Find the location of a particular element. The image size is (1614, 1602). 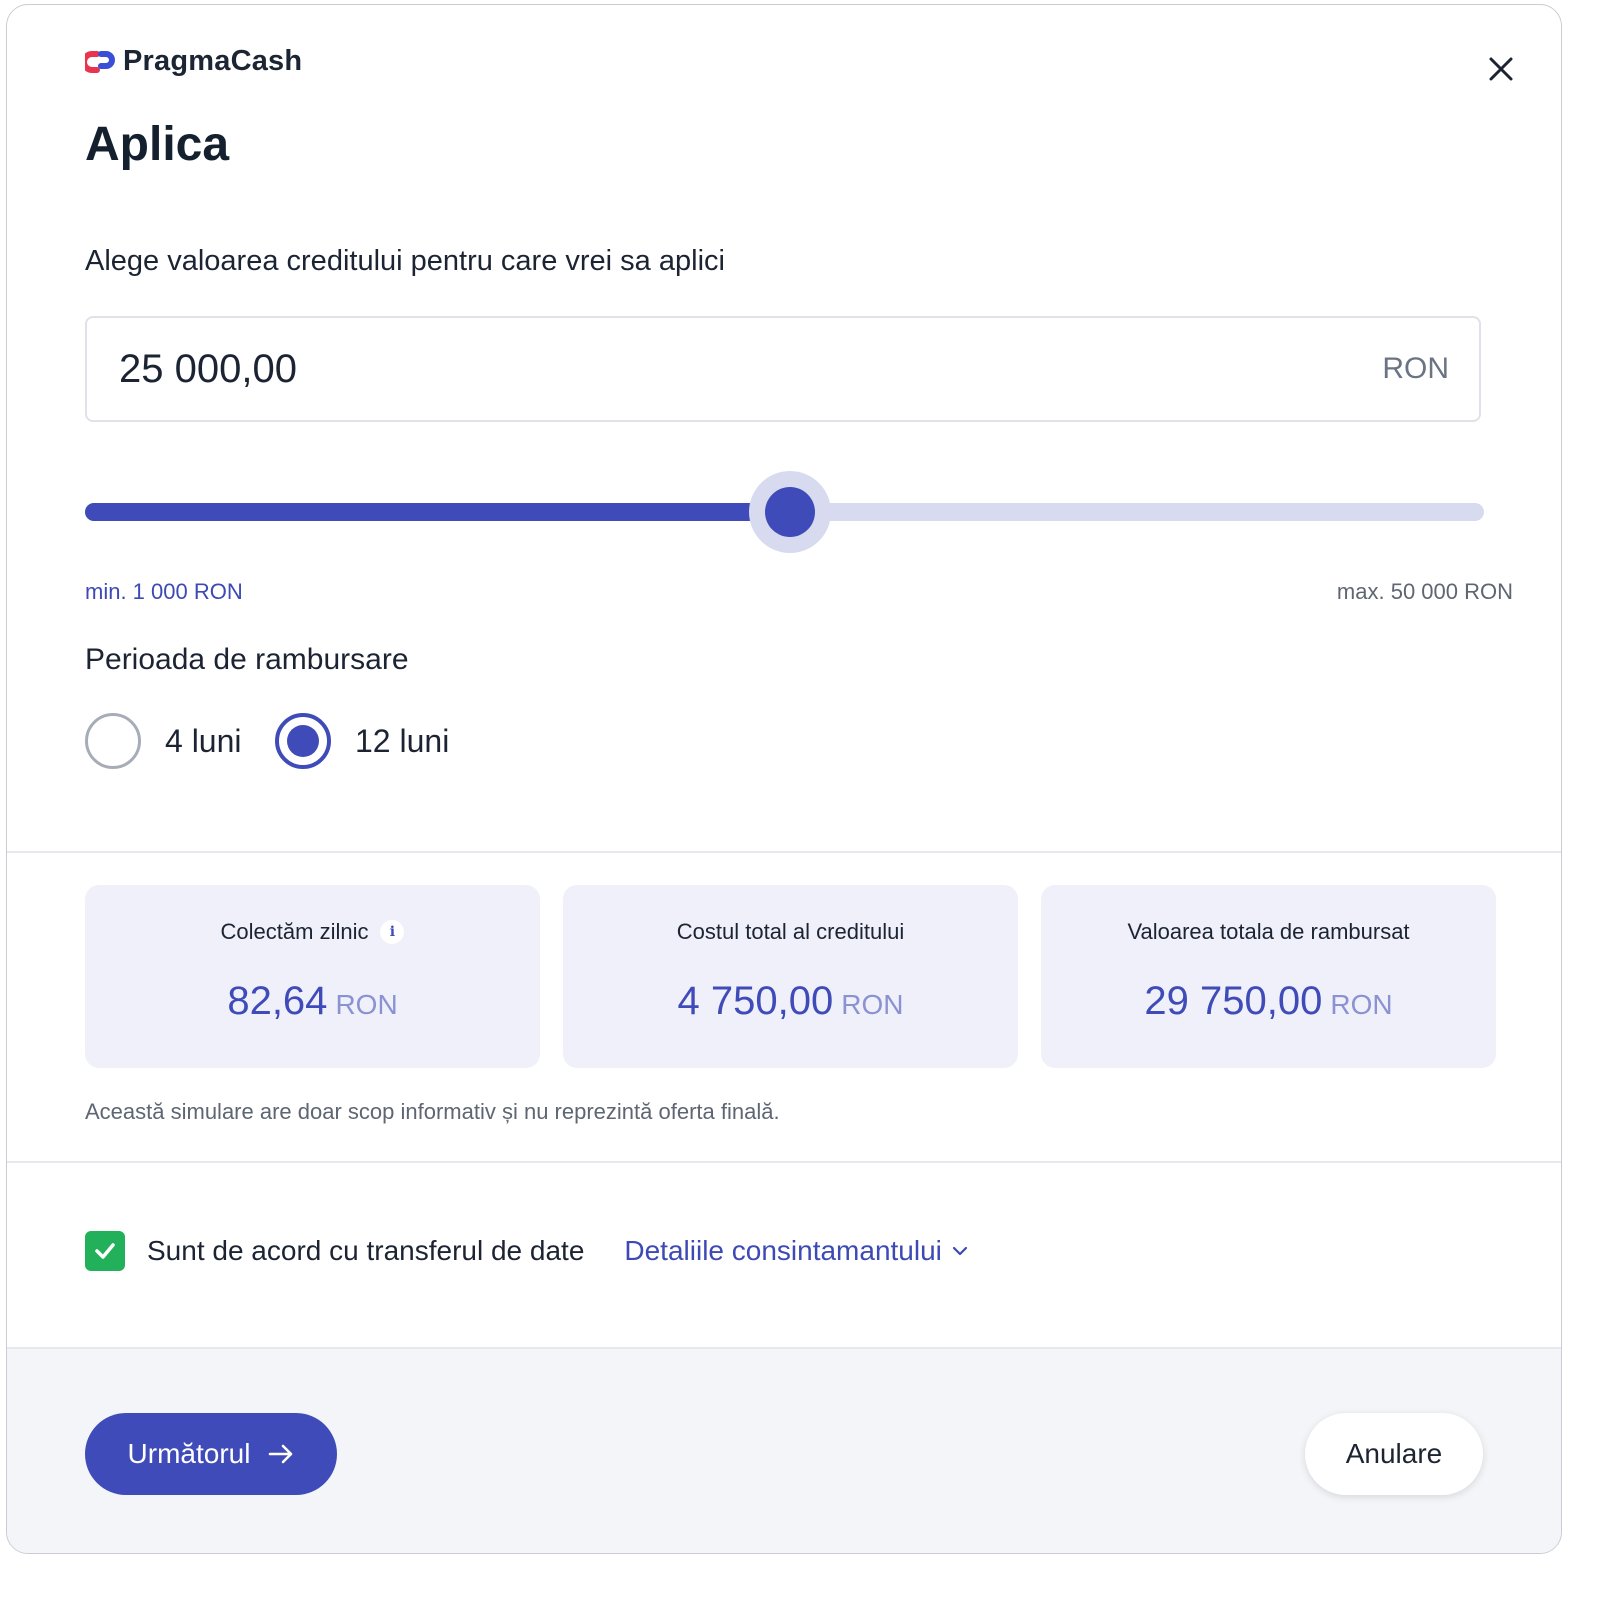

period-label: Perioada de rambursare is located at coordinates (247, 659).